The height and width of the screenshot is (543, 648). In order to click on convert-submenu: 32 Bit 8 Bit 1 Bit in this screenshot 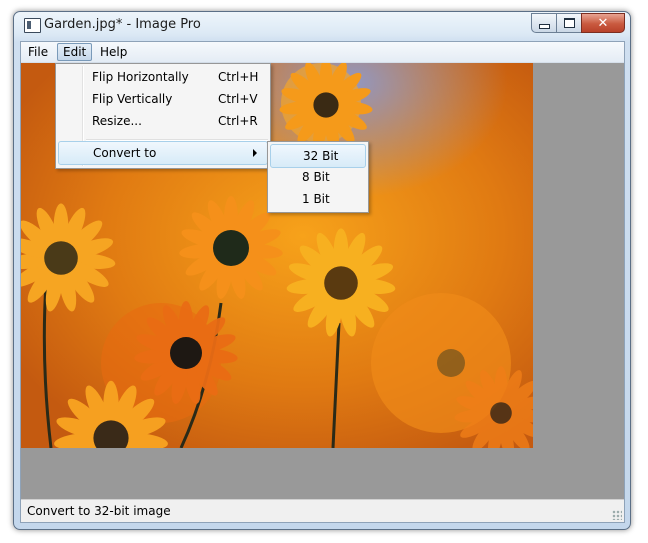, I will do `click(318, 177)`.